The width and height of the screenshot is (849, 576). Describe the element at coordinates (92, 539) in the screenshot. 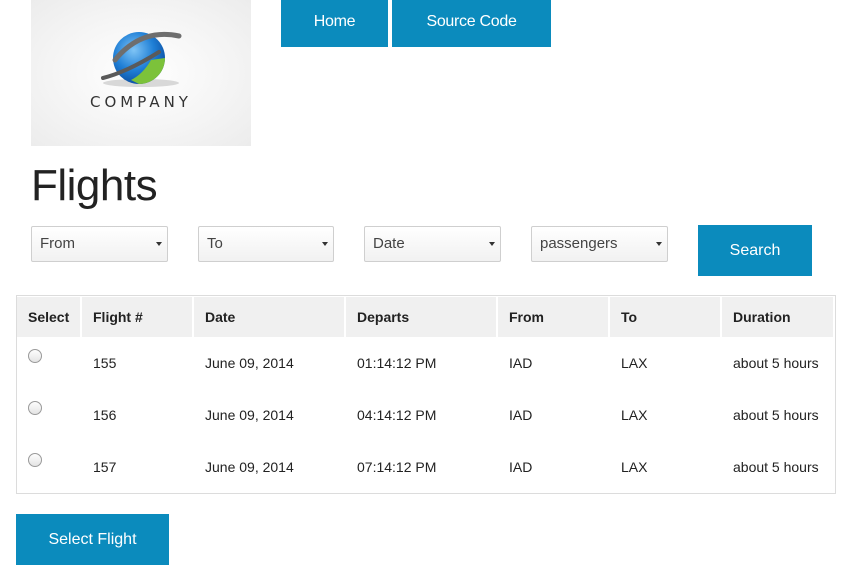

I see `select-flight-button: Select Flight` at that location.